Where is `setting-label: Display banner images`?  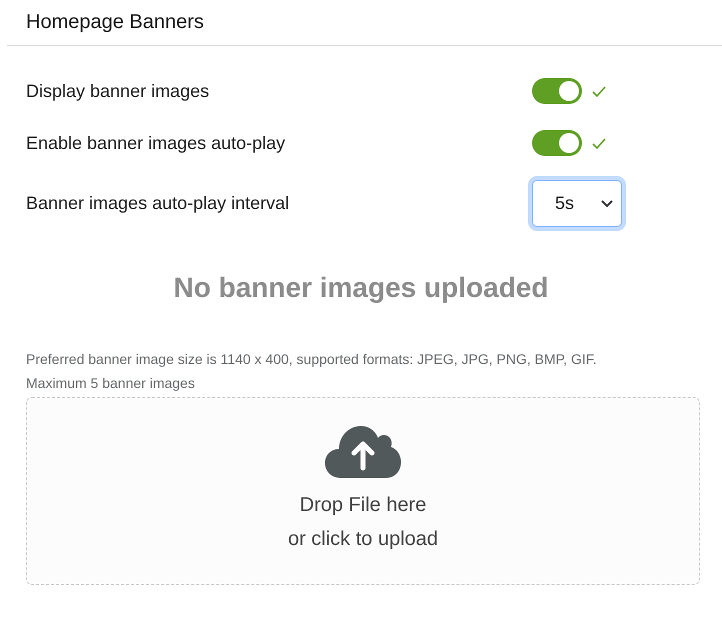
setting-label: Display banner images is located at coordinates (118, 91).